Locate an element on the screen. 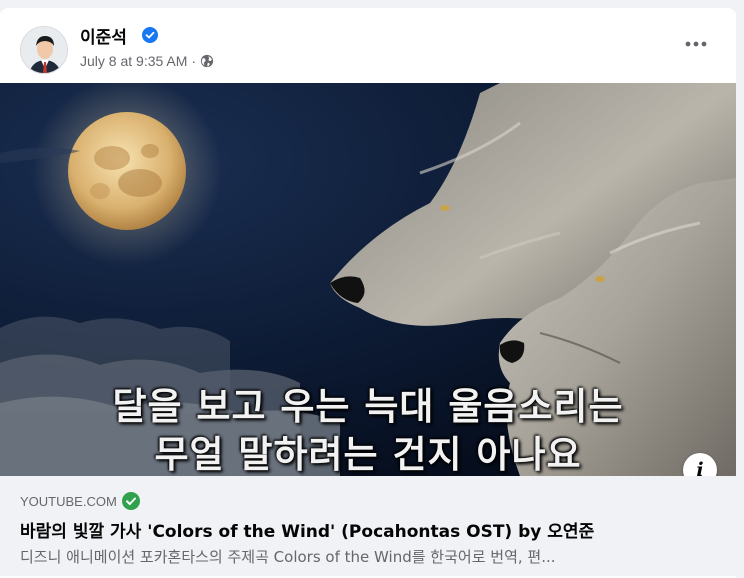 The image size is (744, 578). avatar is located at coordinates (44, 50).